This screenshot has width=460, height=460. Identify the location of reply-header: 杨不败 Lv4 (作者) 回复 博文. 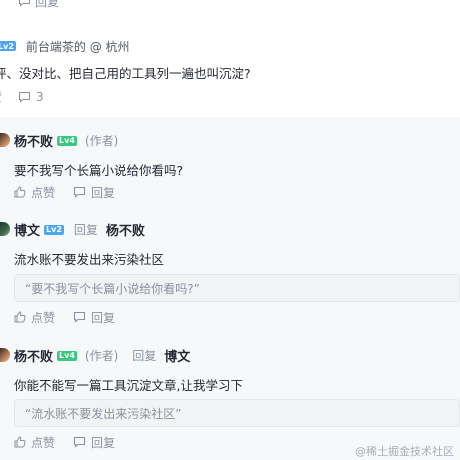
(102, 355).